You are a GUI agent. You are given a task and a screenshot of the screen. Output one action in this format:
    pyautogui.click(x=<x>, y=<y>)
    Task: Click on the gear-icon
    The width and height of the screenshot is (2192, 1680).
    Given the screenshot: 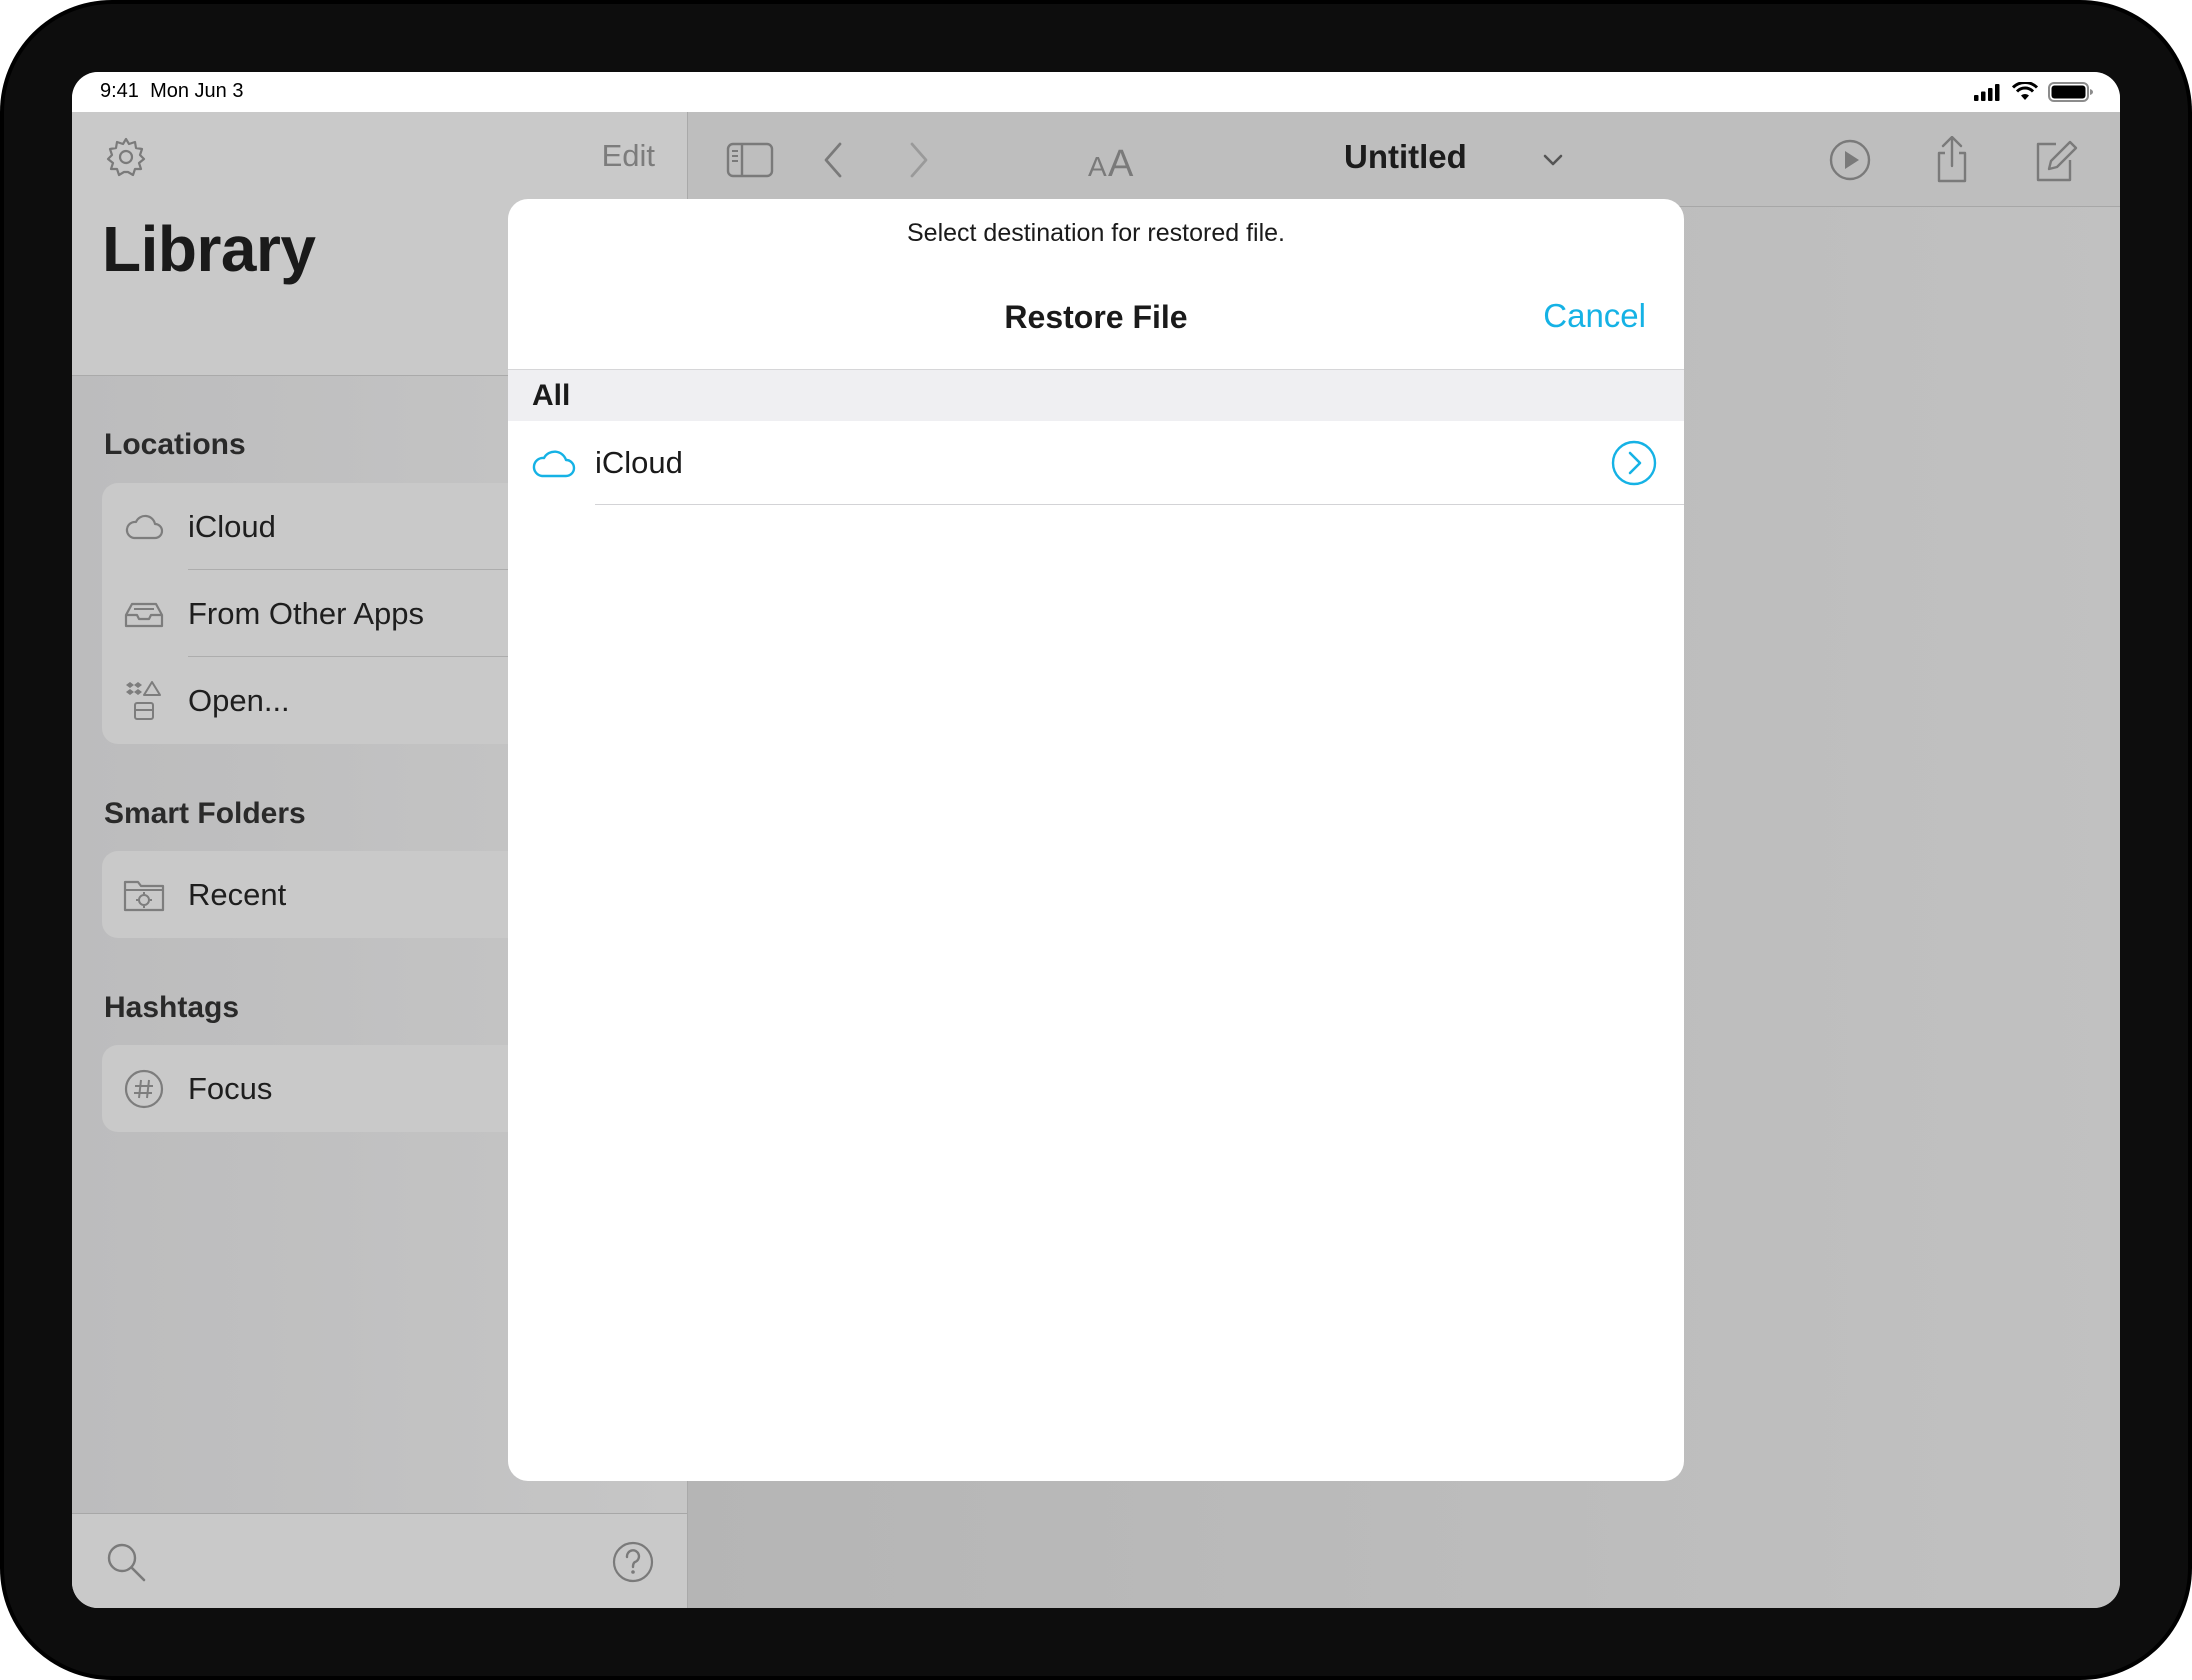 What is the action you would take?
    pyautogui.click(x=126, y=157)
    